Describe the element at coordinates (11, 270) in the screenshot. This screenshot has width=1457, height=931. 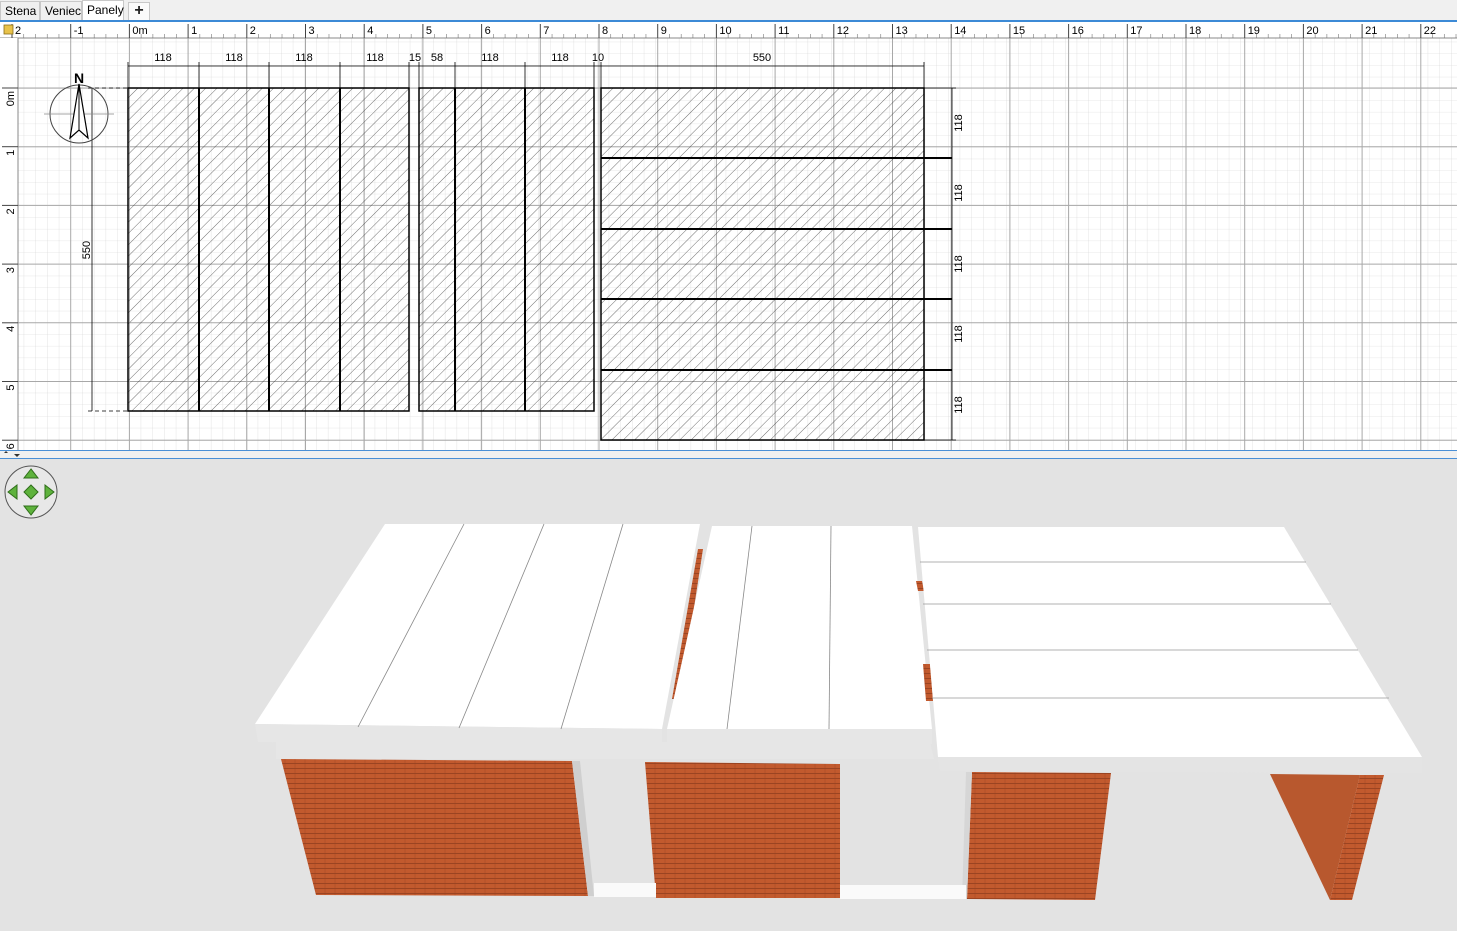
I see `ruler-y-label: 3` at that location.